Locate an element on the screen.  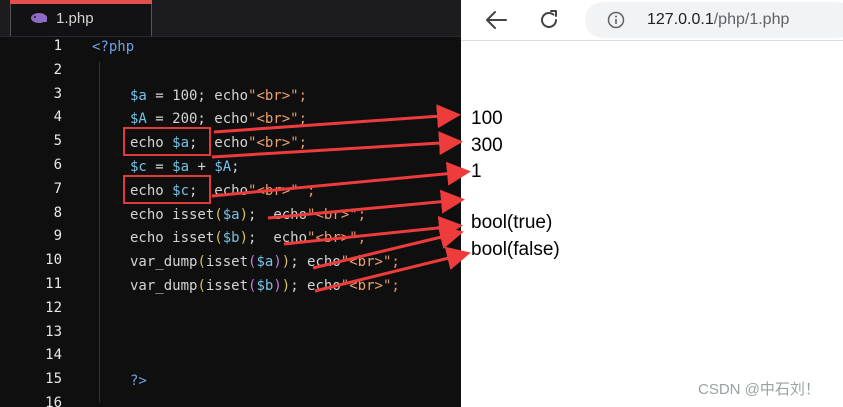
url-host: 127.0.0.1 is located at coordinates (680, 19).